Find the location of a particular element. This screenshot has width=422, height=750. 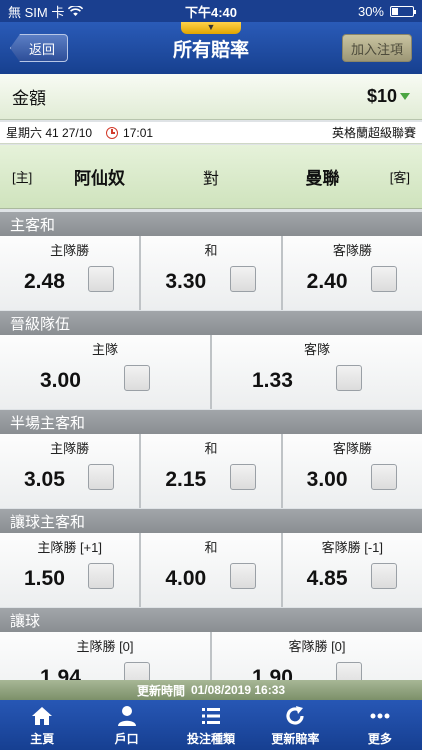

odds-row-home-draw-away: 主隊勝 2.48 和 3.30 客隊勝 2.40 is located at coordinates (211, 273).